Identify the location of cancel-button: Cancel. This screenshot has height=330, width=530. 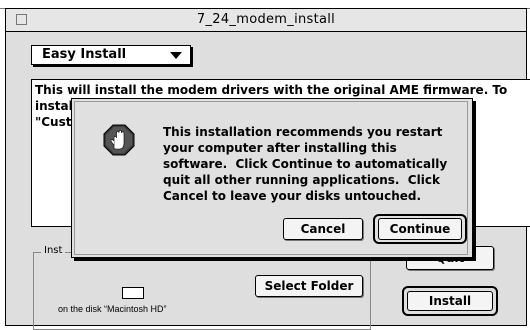
(323, 229).